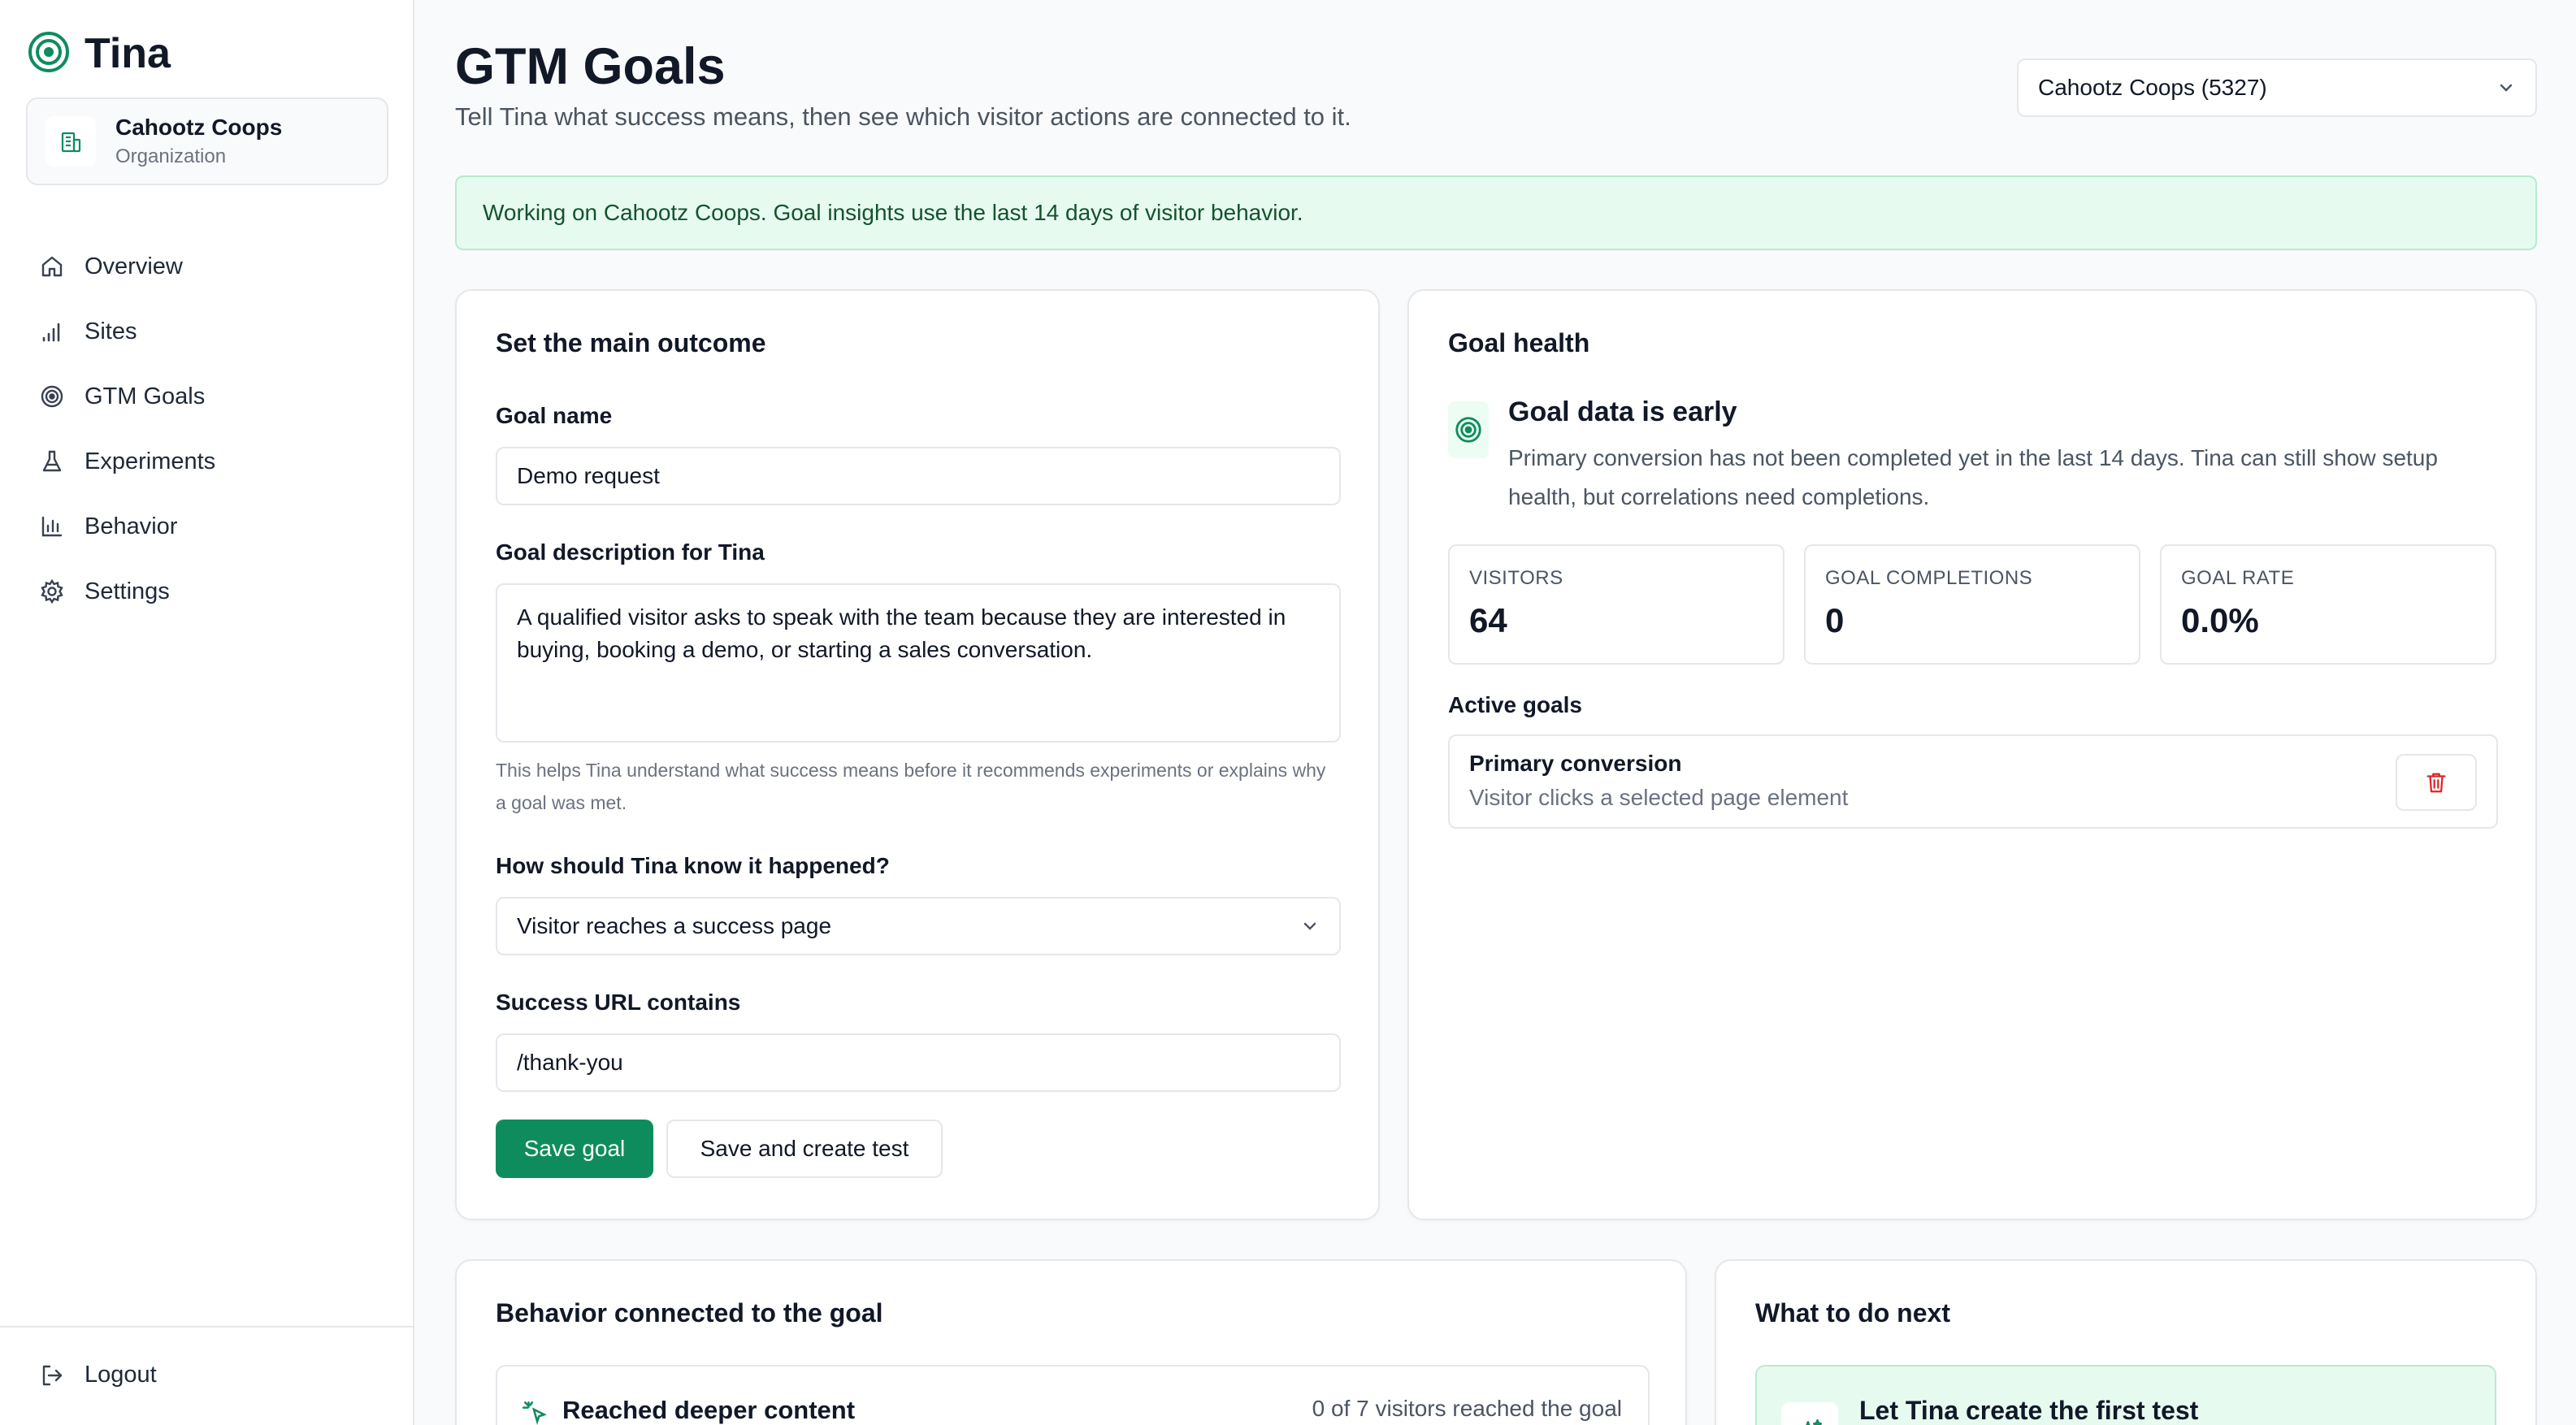 This screenshot has height=1425, width=2576. What do you see at coordinates (1809, 1413) in the screenshot?
I see `sparkles-icon` at bounding box center [1809, 1413].